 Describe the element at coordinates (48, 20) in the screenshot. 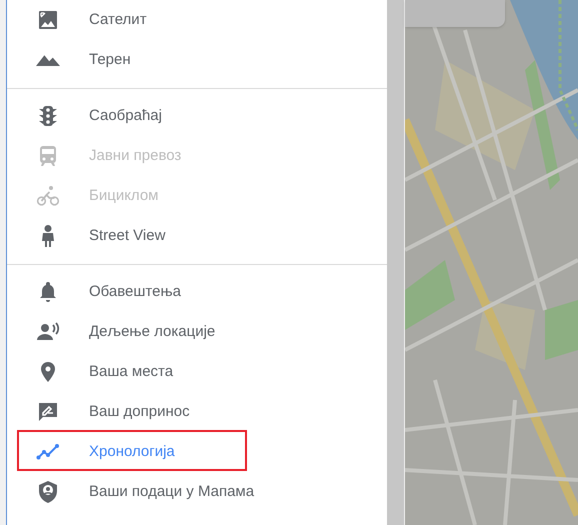

I see `satellite-icon` at that location.